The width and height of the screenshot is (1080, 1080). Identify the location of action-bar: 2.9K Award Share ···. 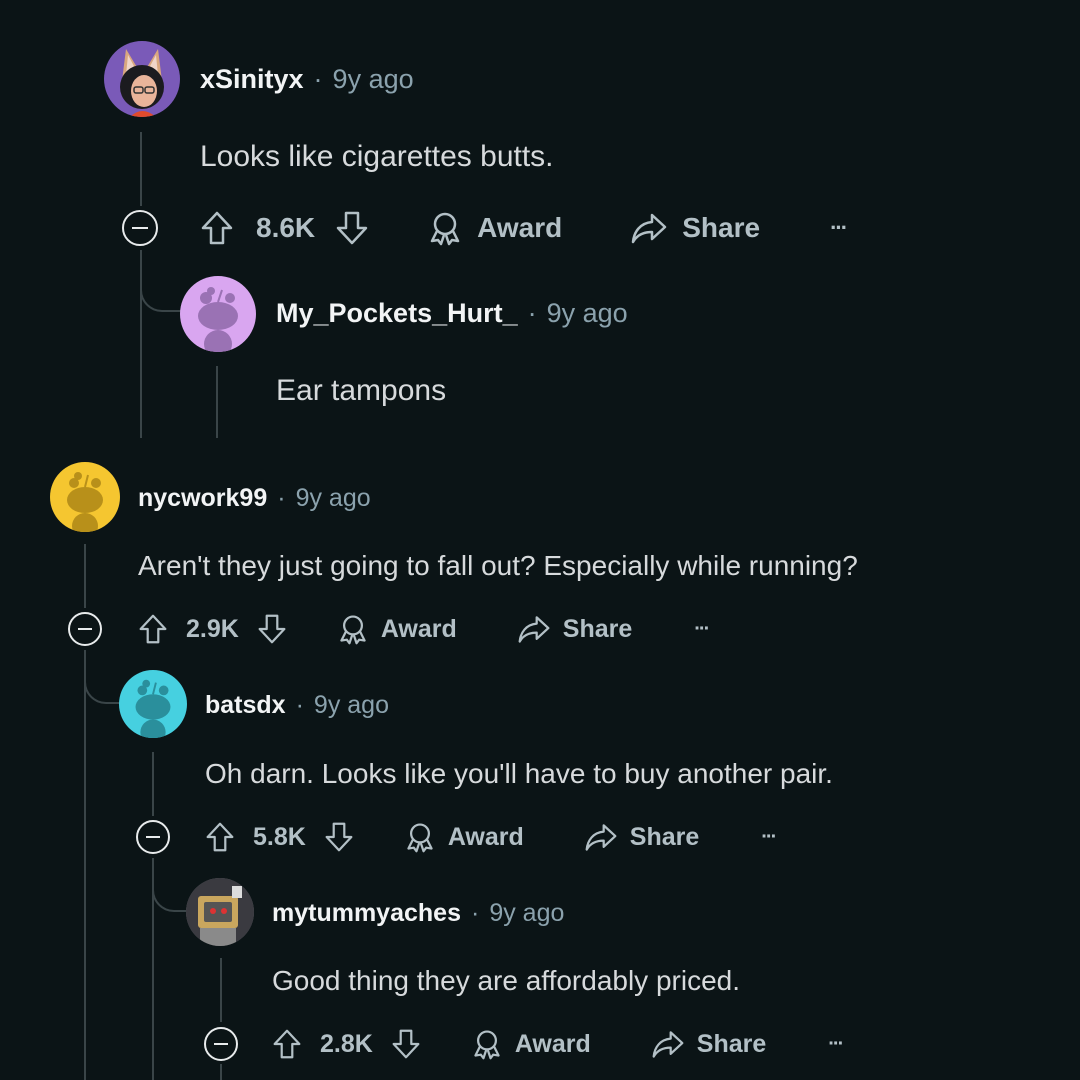
(424, 629).